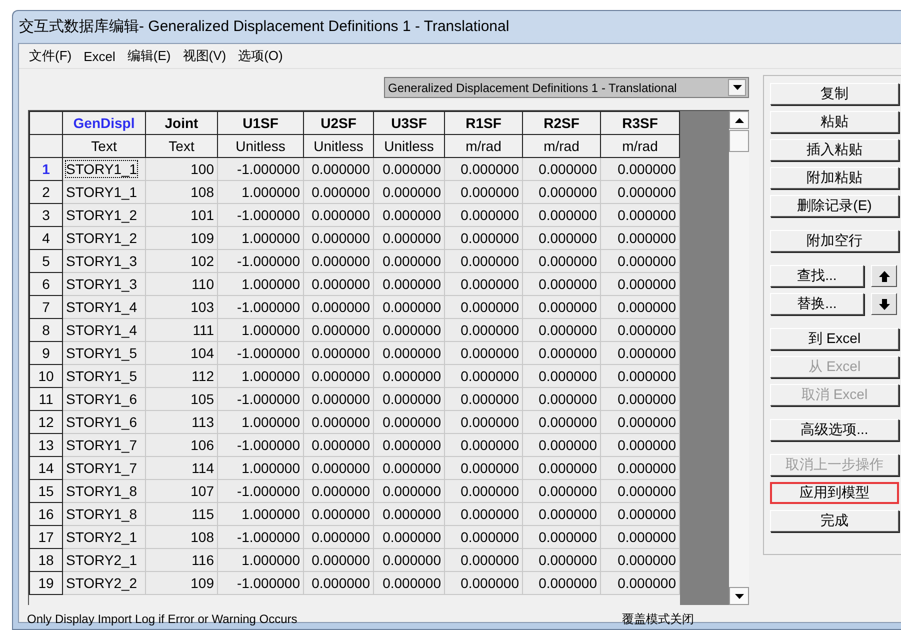  I want to click on column-header: U2SF, so click(339, 123).